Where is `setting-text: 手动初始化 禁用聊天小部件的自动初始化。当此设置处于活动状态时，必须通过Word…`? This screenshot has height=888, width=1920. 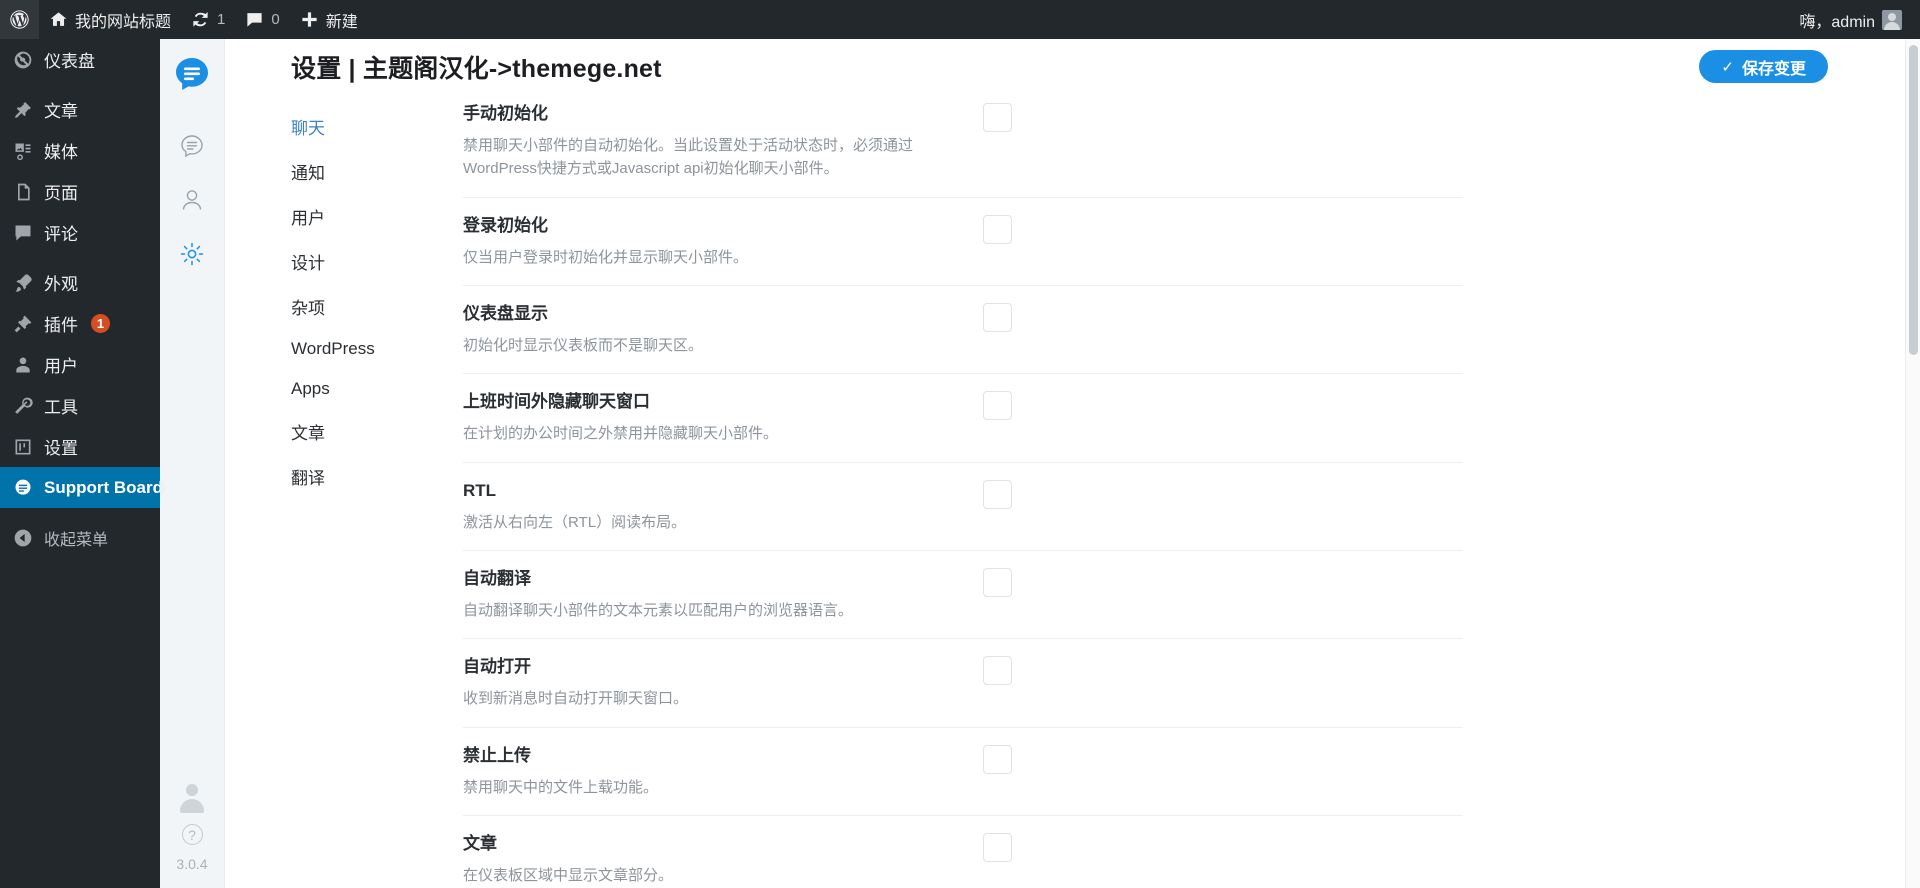 setting-text: 手动初始化 禁用聊天小部件的自动初始化。当此设置处于活动状态时，必须通过Word… is located at coordinates (723, 142).